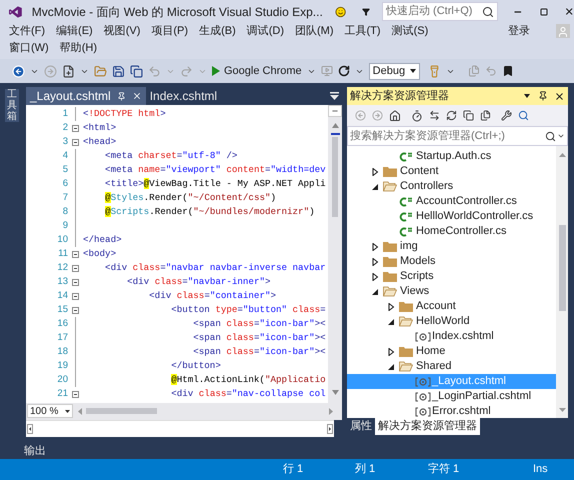 The width and height of the screenshot is (574, 480). Describe the element at coordinates (440, 11) in the screenshot. I see `quick-launch-field: 快速启动 (Ctrl+Q)` at that location.